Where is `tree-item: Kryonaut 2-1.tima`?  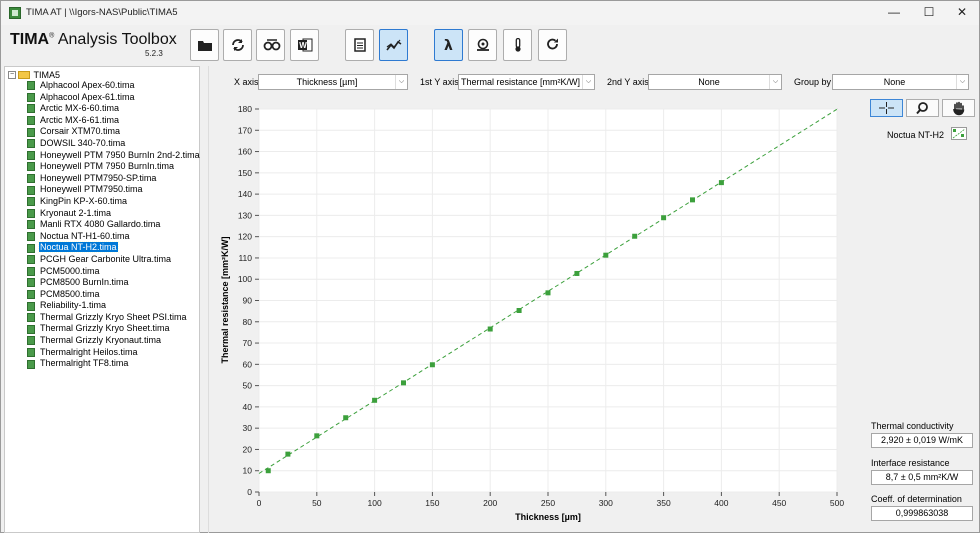
tree-item: Kryonaut 2-1.tima is located at coordinates (114, 214).